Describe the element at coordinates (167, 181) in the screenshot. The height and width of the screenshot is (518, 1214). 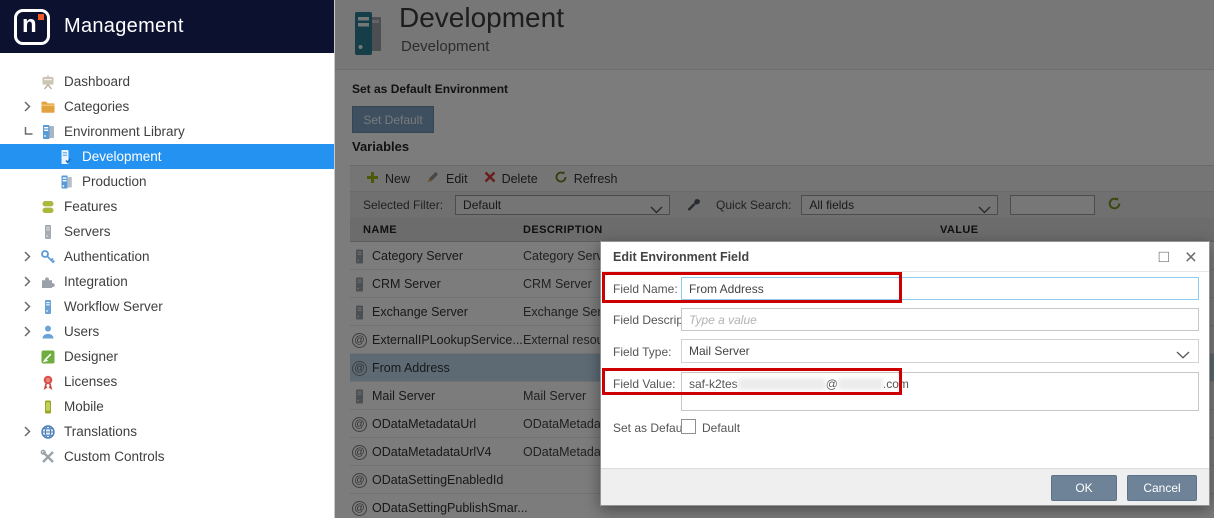
I see `sidebar-item-production: Production` at that location.